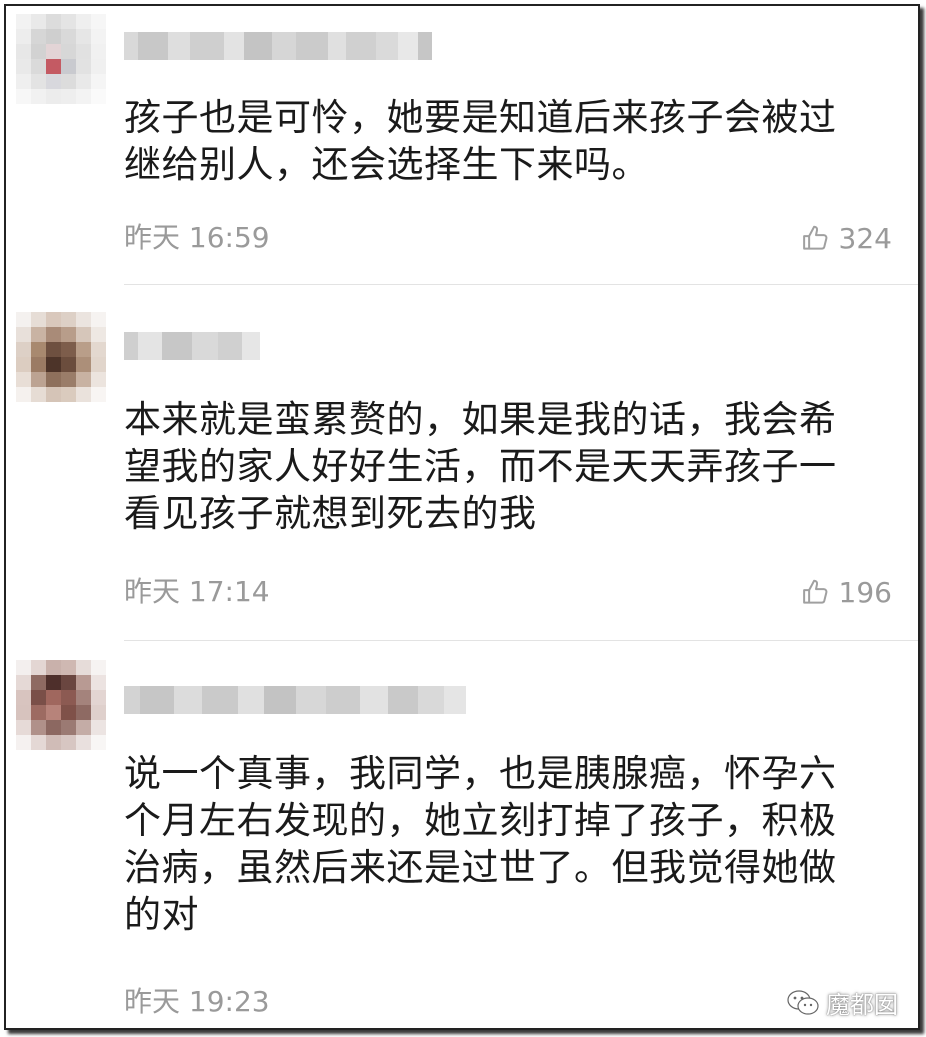 This screenshot has width=926, height=1037. What do you see at coordinates (386, 164) in the screenshot?
I see `comment-text-line: 继给别人，还会选择生下来吗。` at bounding box center [386, 164].